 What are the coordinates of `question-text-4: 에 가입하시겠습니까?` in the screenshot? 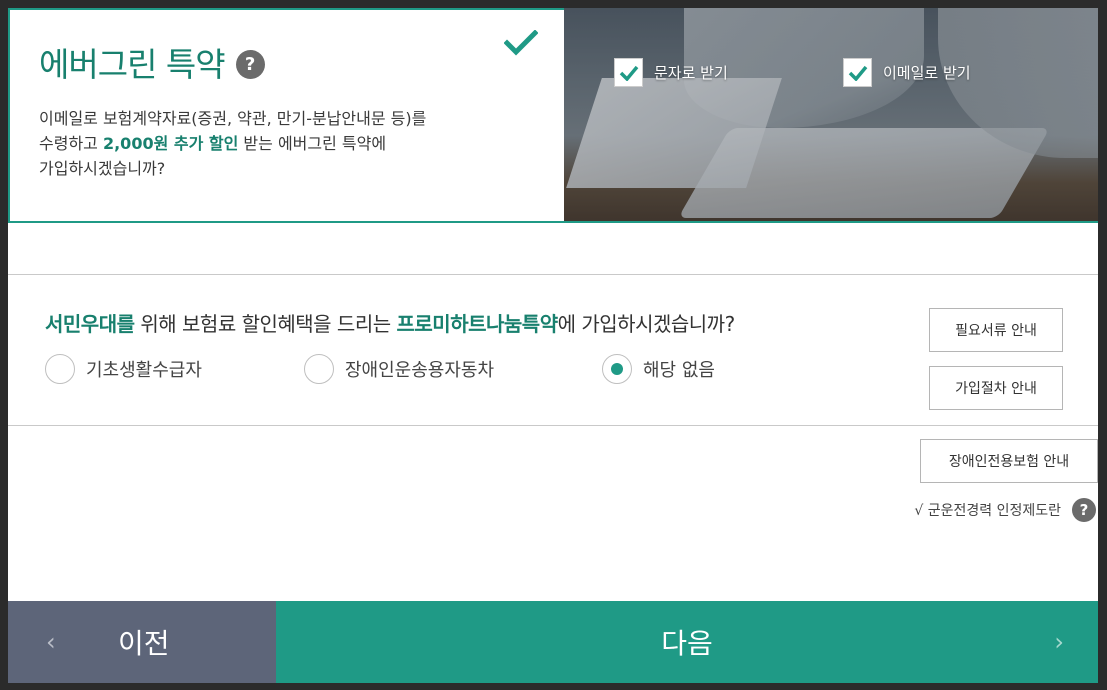 It's located at (646, 324).